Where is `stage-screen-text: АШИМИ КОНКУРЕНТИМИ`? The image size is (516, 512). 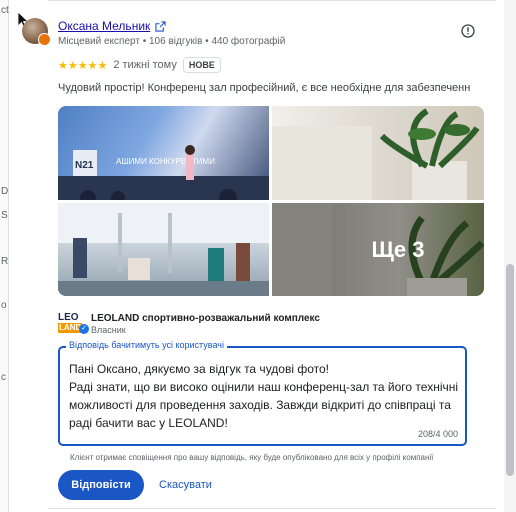
stage-screen-text: АШИМИ КОНКУРЕНТИМИ is located at coordinates (165, 161).